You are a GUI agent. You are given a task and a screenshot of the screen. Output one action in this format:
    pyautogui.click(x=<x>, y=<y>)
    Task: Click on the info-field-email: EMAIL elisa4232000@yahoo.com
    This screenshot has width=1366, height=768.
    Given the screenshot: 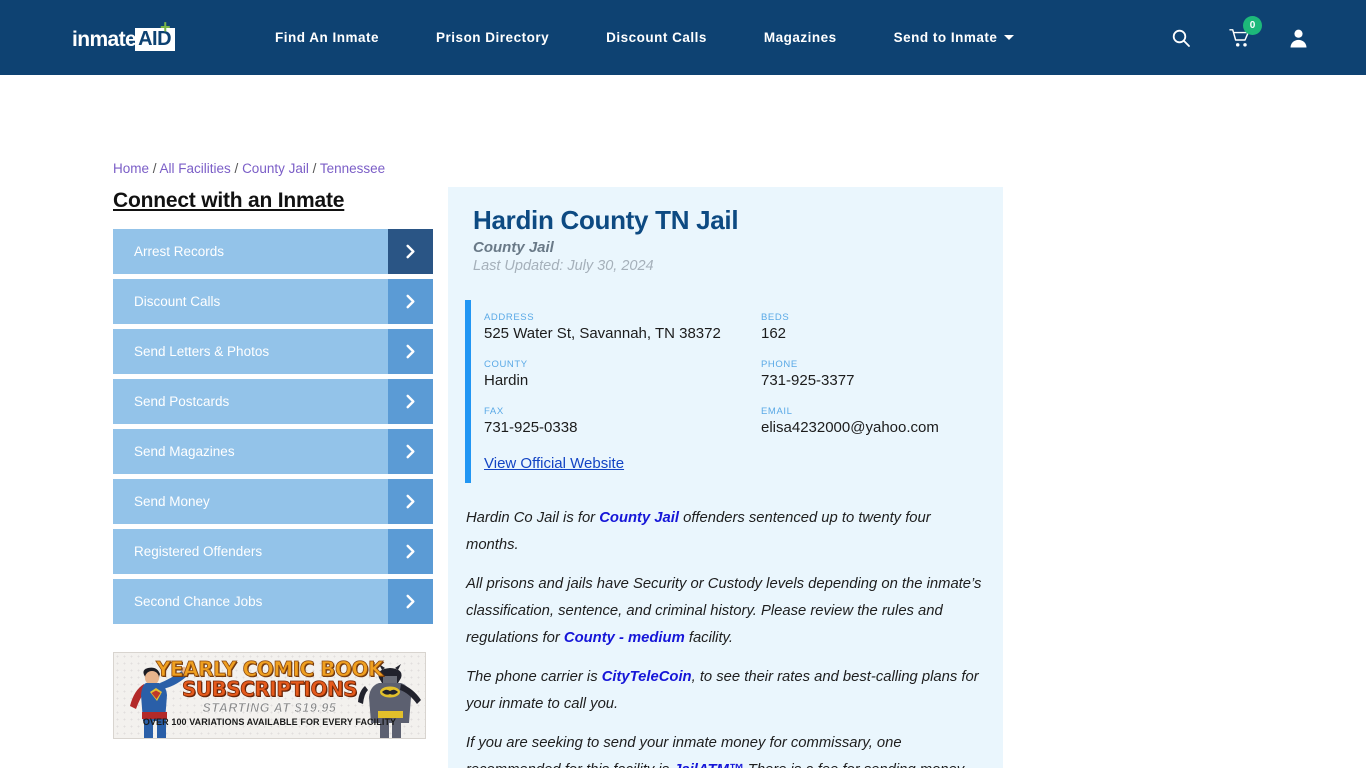 What is the action you would take?
    pyautogui.click(x=873, y=421)
    